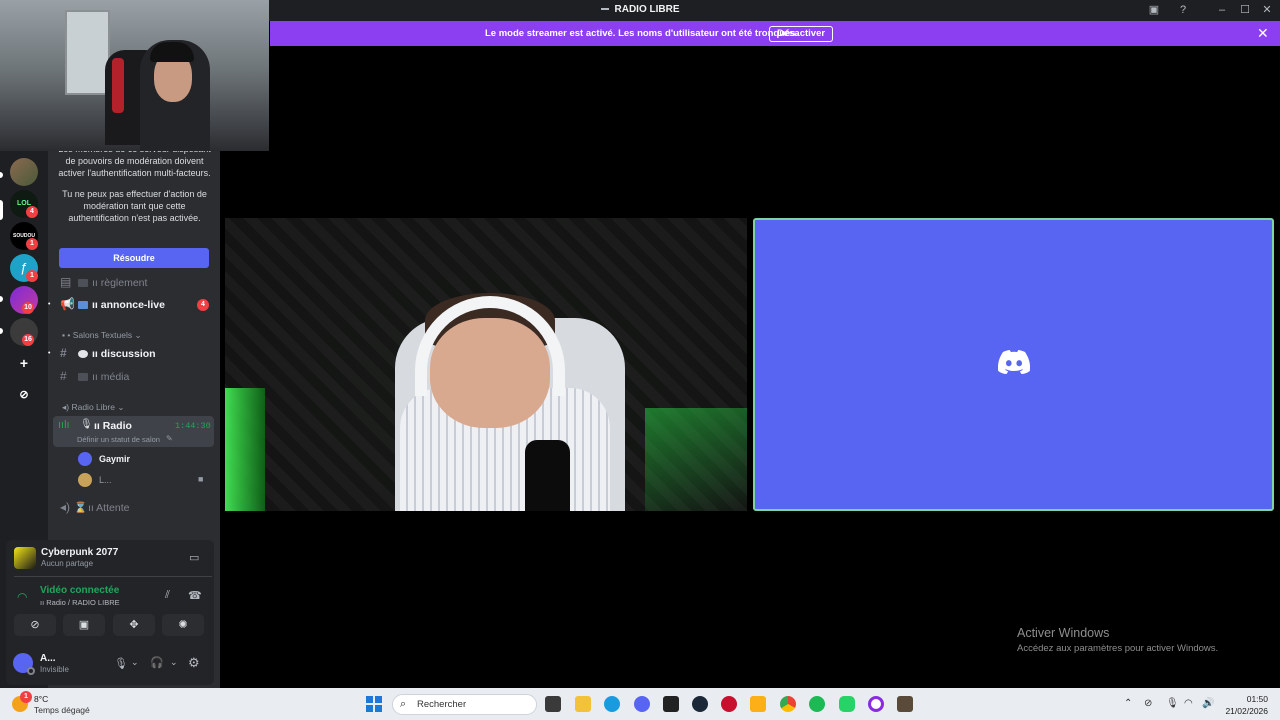 Image resolution: width=1280 pixels, height=720 pixels. Describe the element at coordinates (32, 212) in the screenshot. I see `server-badge: 4` at that location.